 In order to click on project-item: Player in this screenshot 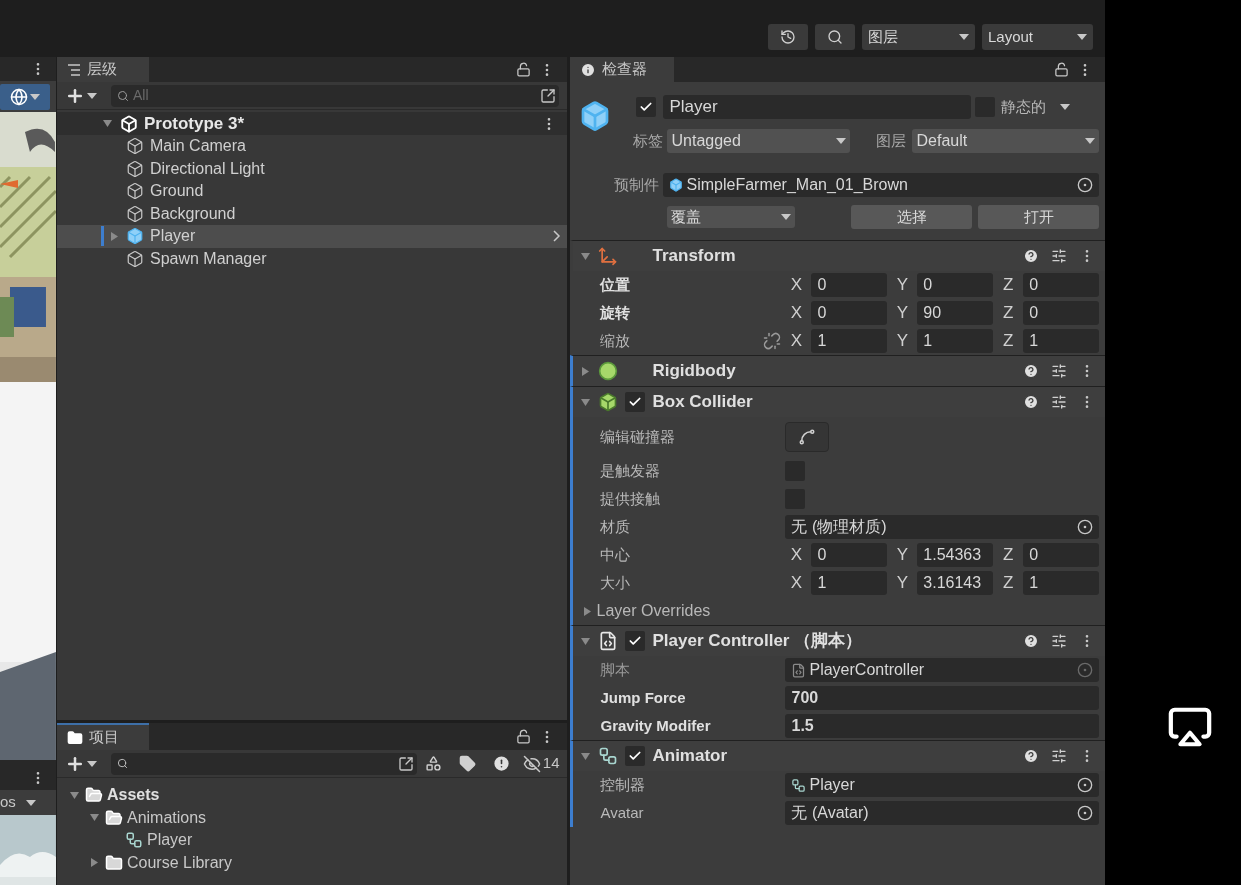, I will do `click(312, 840)`.